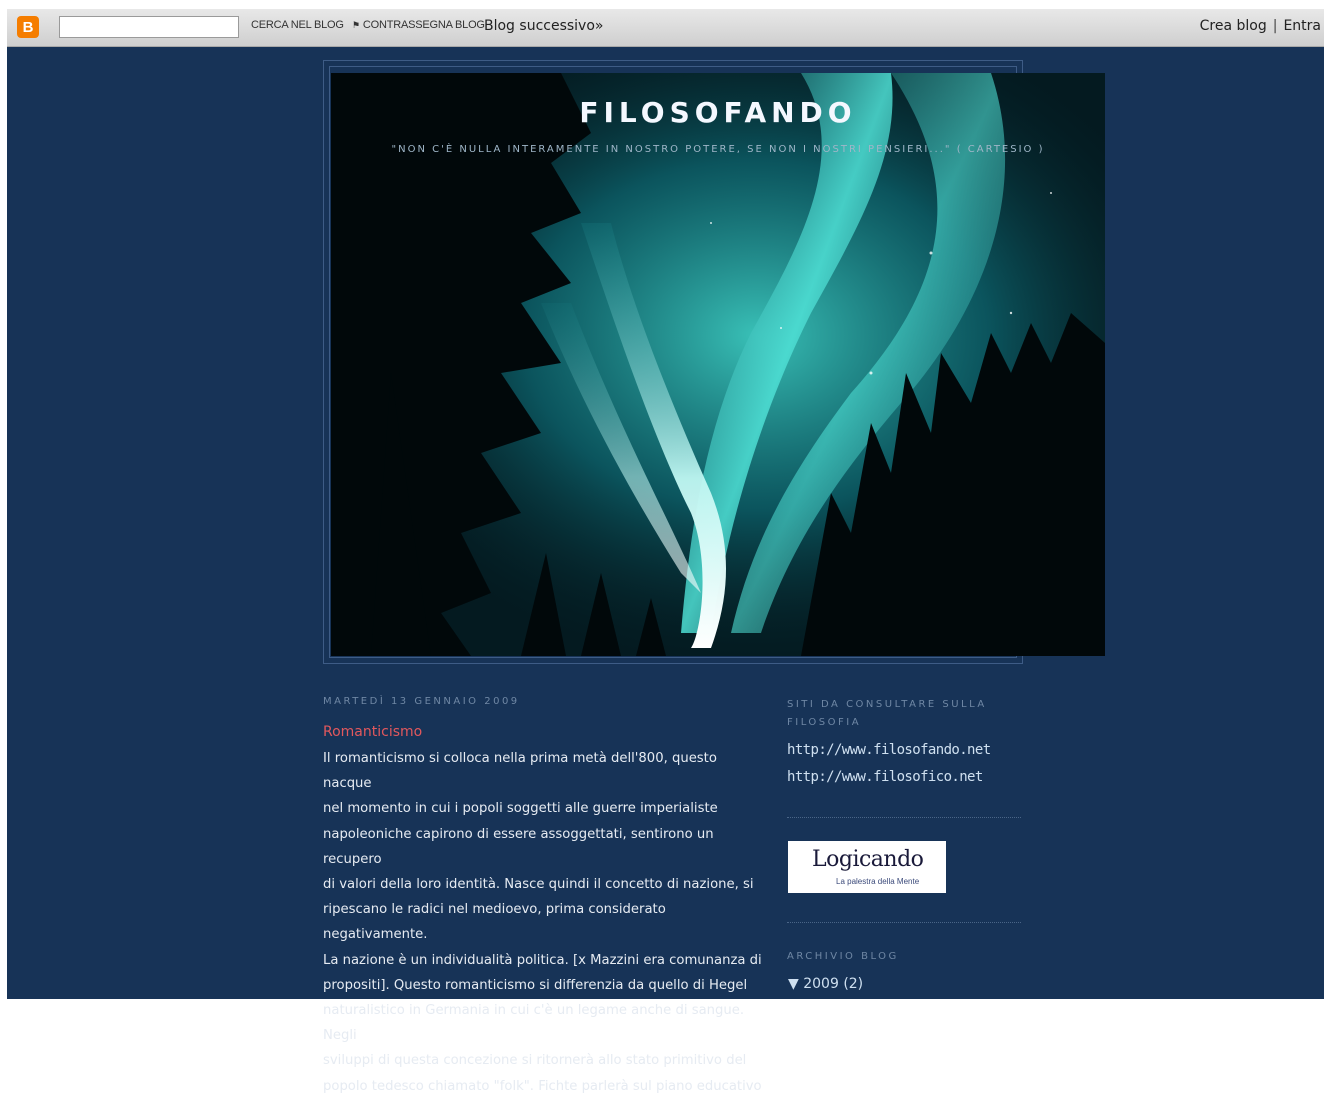 This screenshot has width=1324, height=1099. What do you see at coordinates (423, 25) in the screenshot?
I see `flag-blog-label: CONTRASSEGNA BLOG` at bounding box center [423, 25].